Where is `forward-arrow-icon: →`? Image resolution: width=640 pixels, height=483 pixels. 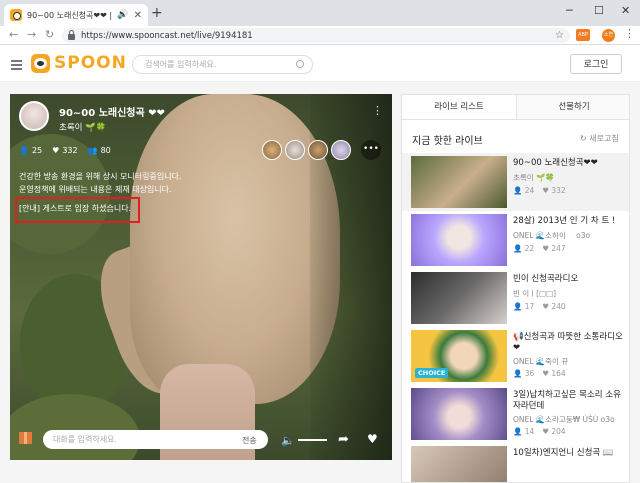
forward-arrow-icon: → is located at coordinates (31, 34).